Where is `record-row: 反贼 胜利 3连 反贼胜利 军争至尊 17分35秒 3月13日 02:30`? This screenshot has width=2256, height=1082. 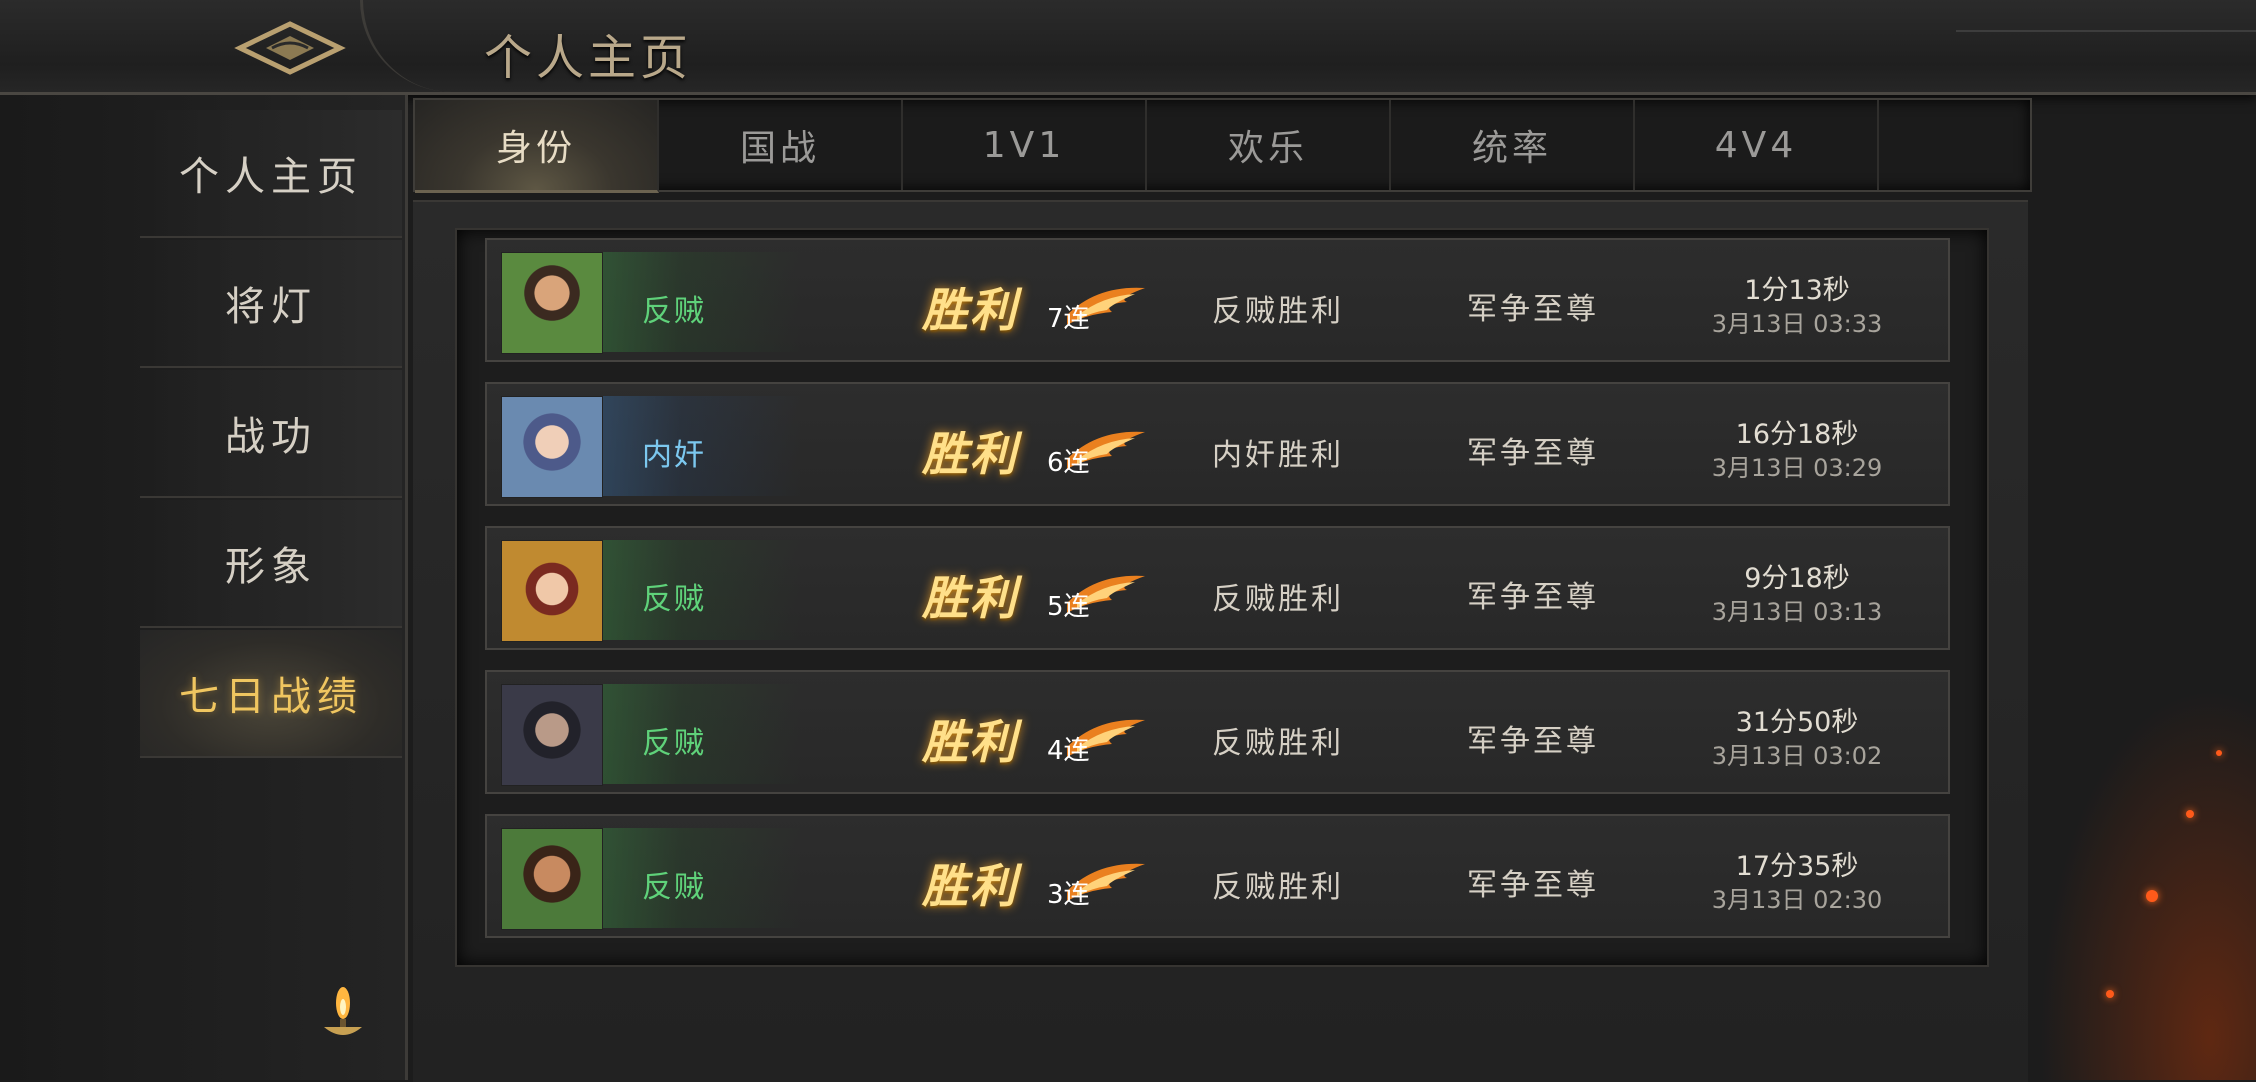 record-row: 反贼 胜利 3连 反贼胜利 军争至尊 17分35秒 3月13日 02:30 is located at coordinates (1217, 876).